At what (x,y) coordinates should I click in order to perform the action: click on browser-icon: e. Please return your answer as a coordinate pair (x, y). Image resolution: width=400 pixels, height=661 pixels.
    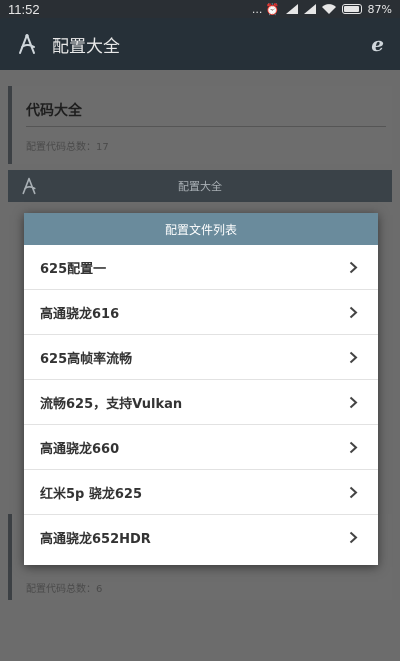
    Looking at the image, I should click on (377, 44).